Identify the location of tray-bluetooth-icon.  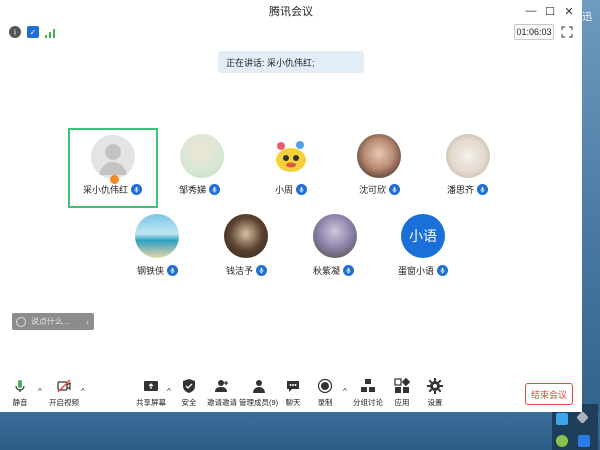
(584, 441).